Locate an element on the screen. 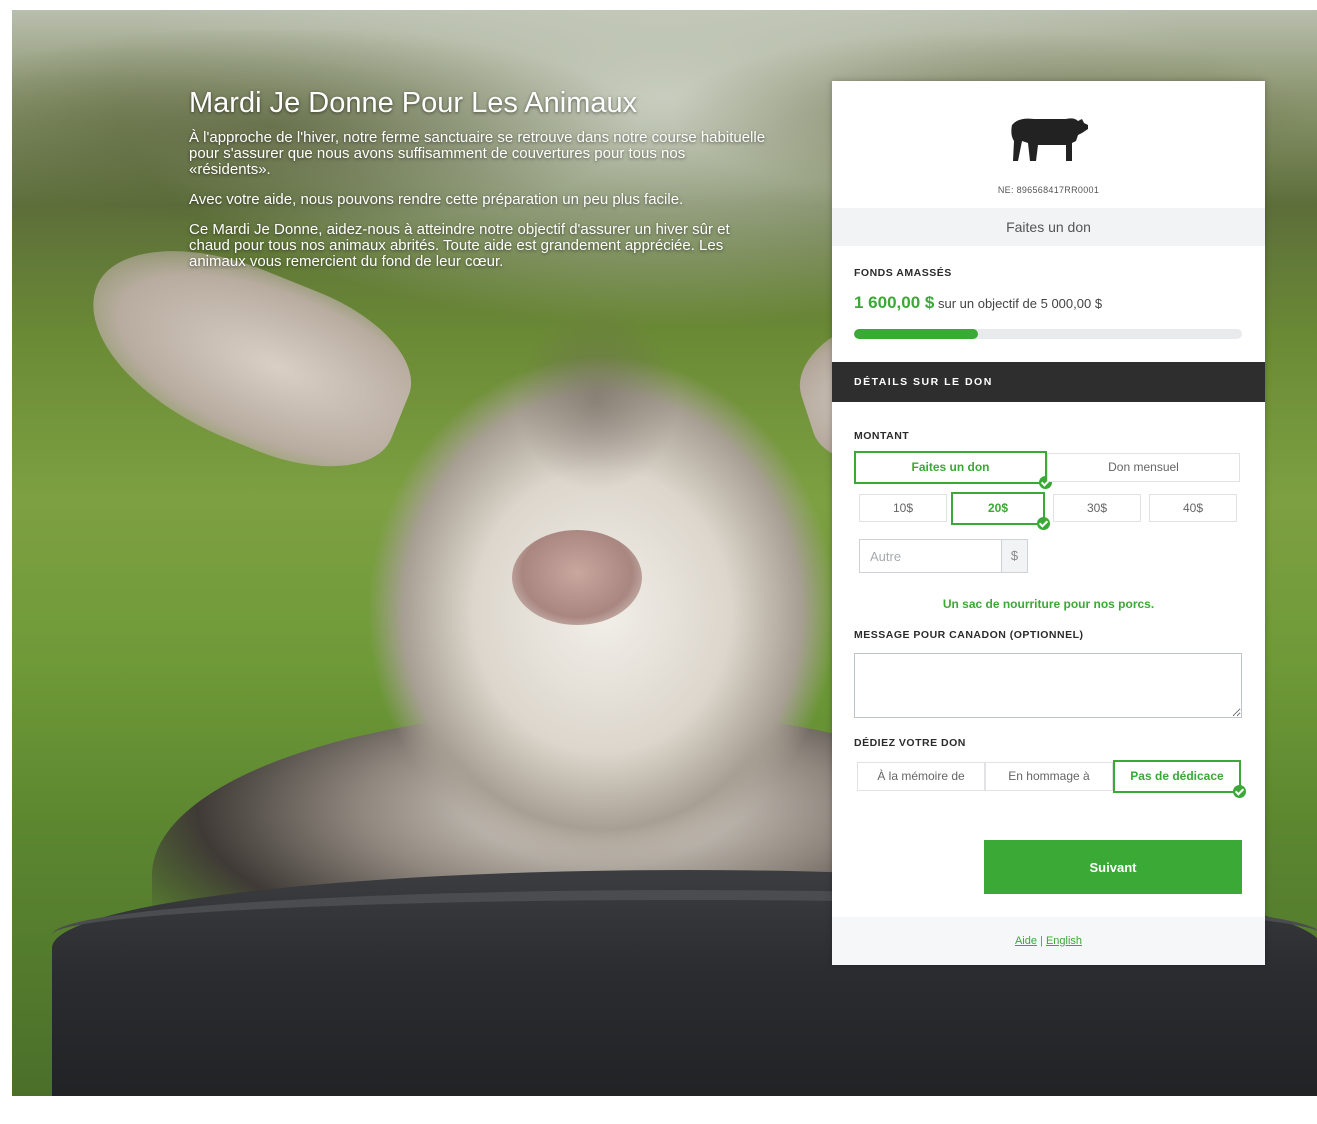  dedication-in-honour: En hommage à is located at coordinates (1049, 776).